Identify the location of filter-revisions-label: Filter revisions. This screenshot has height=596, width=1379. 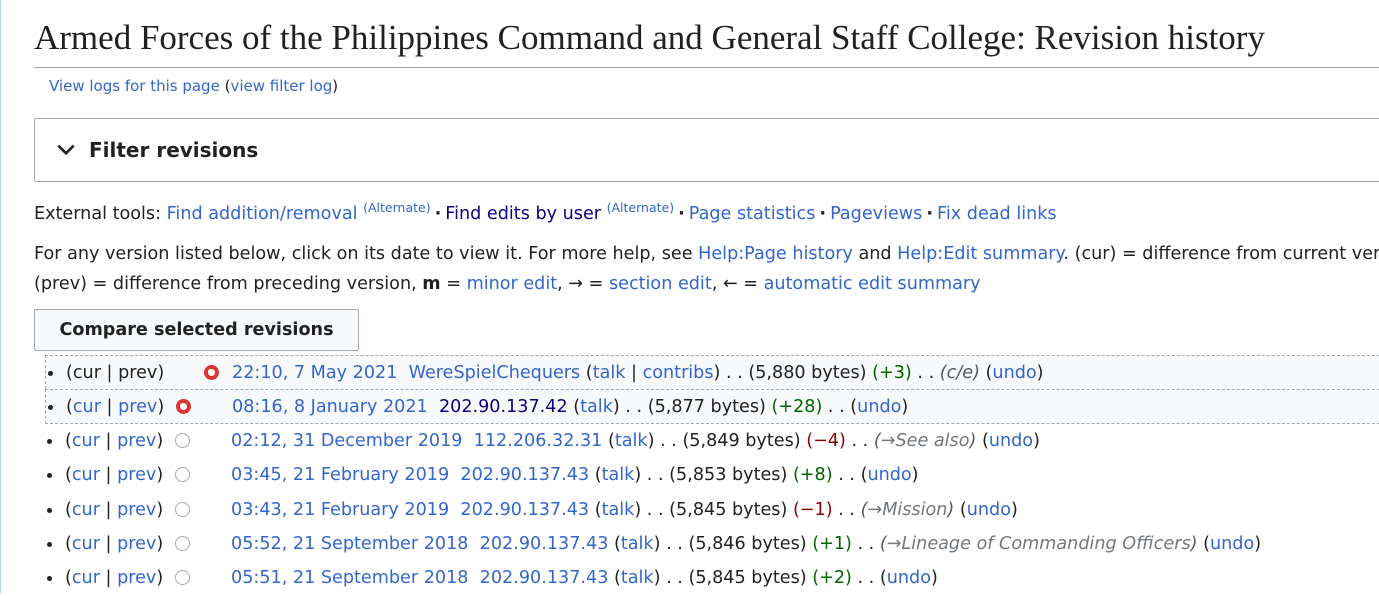
(174, 150).